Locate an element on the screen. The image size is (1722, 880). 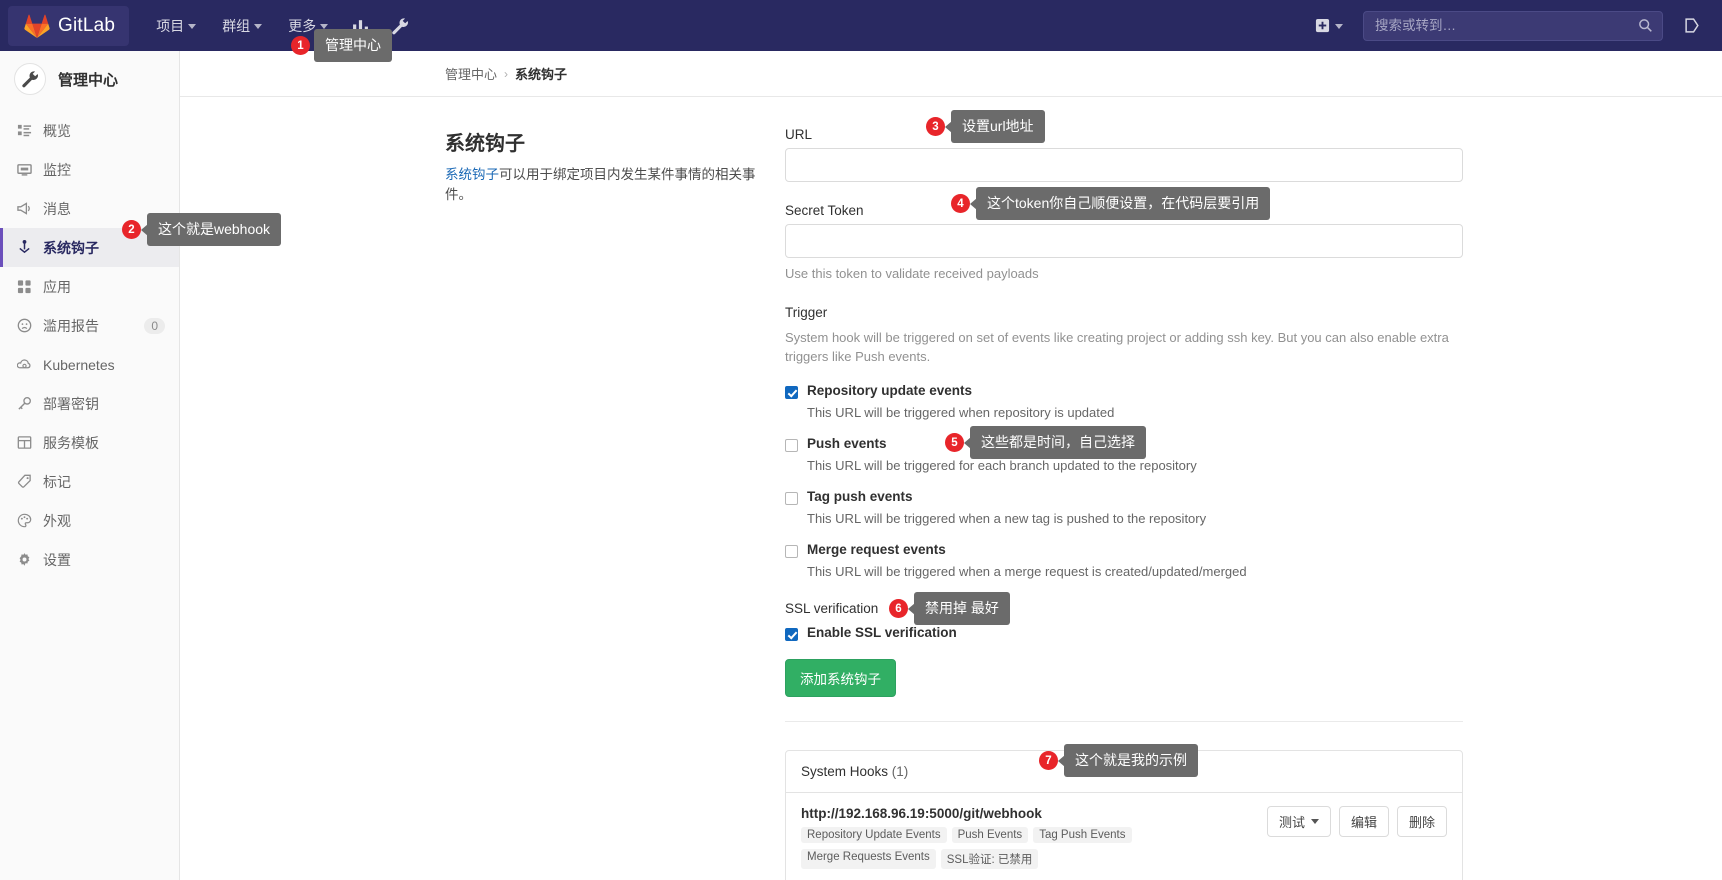
annotation-3-bubble: 设置url地址 is located at coordinates (998, 126).